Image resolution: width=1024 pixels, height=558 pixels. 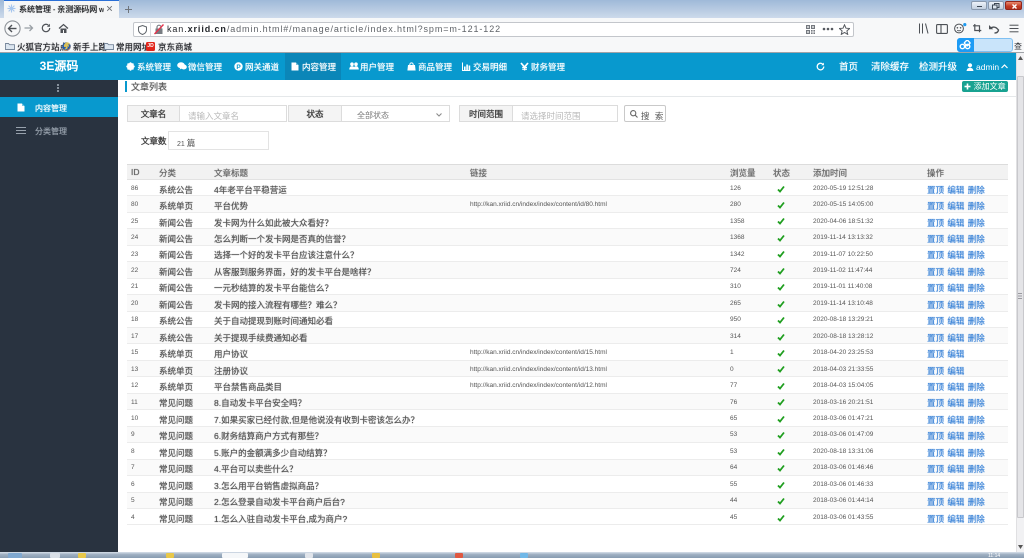 What do you see at coordinates (238, 67) in the screenshot?
I see `svg-text: P` at bounding box center [238, 67].